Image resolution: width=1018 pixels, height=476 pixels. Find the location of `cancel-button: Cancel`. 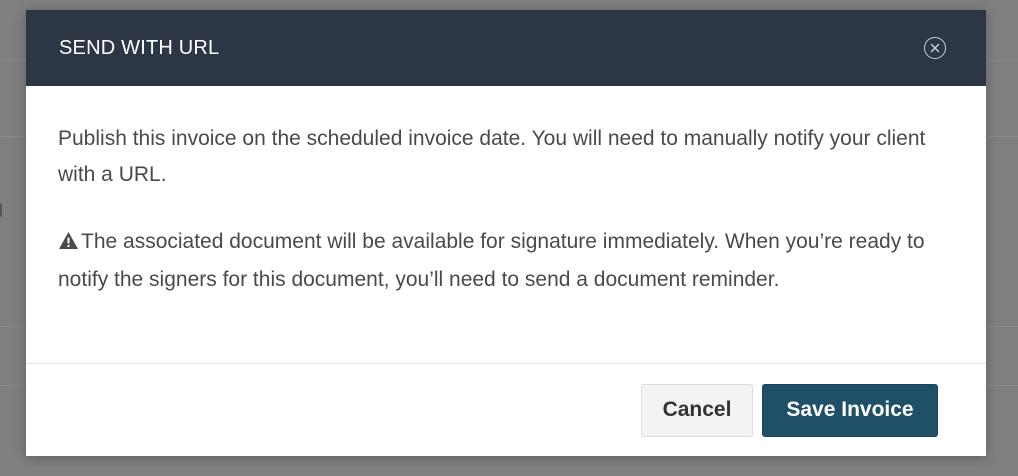

cancel-button: Cancel is located at coordinates (697, 410).